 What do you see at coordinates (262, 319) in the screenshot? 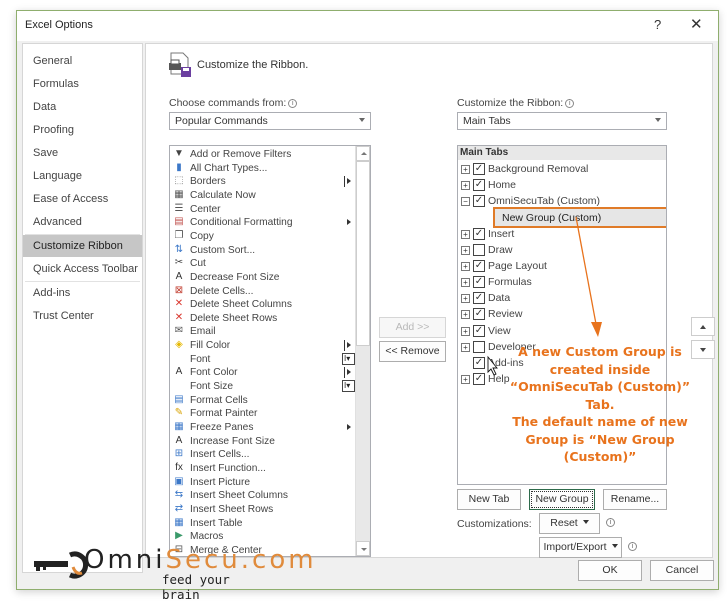
I see `command-list-item: ✕ Delete Sheet Rows` at bounding box center [262, 319].